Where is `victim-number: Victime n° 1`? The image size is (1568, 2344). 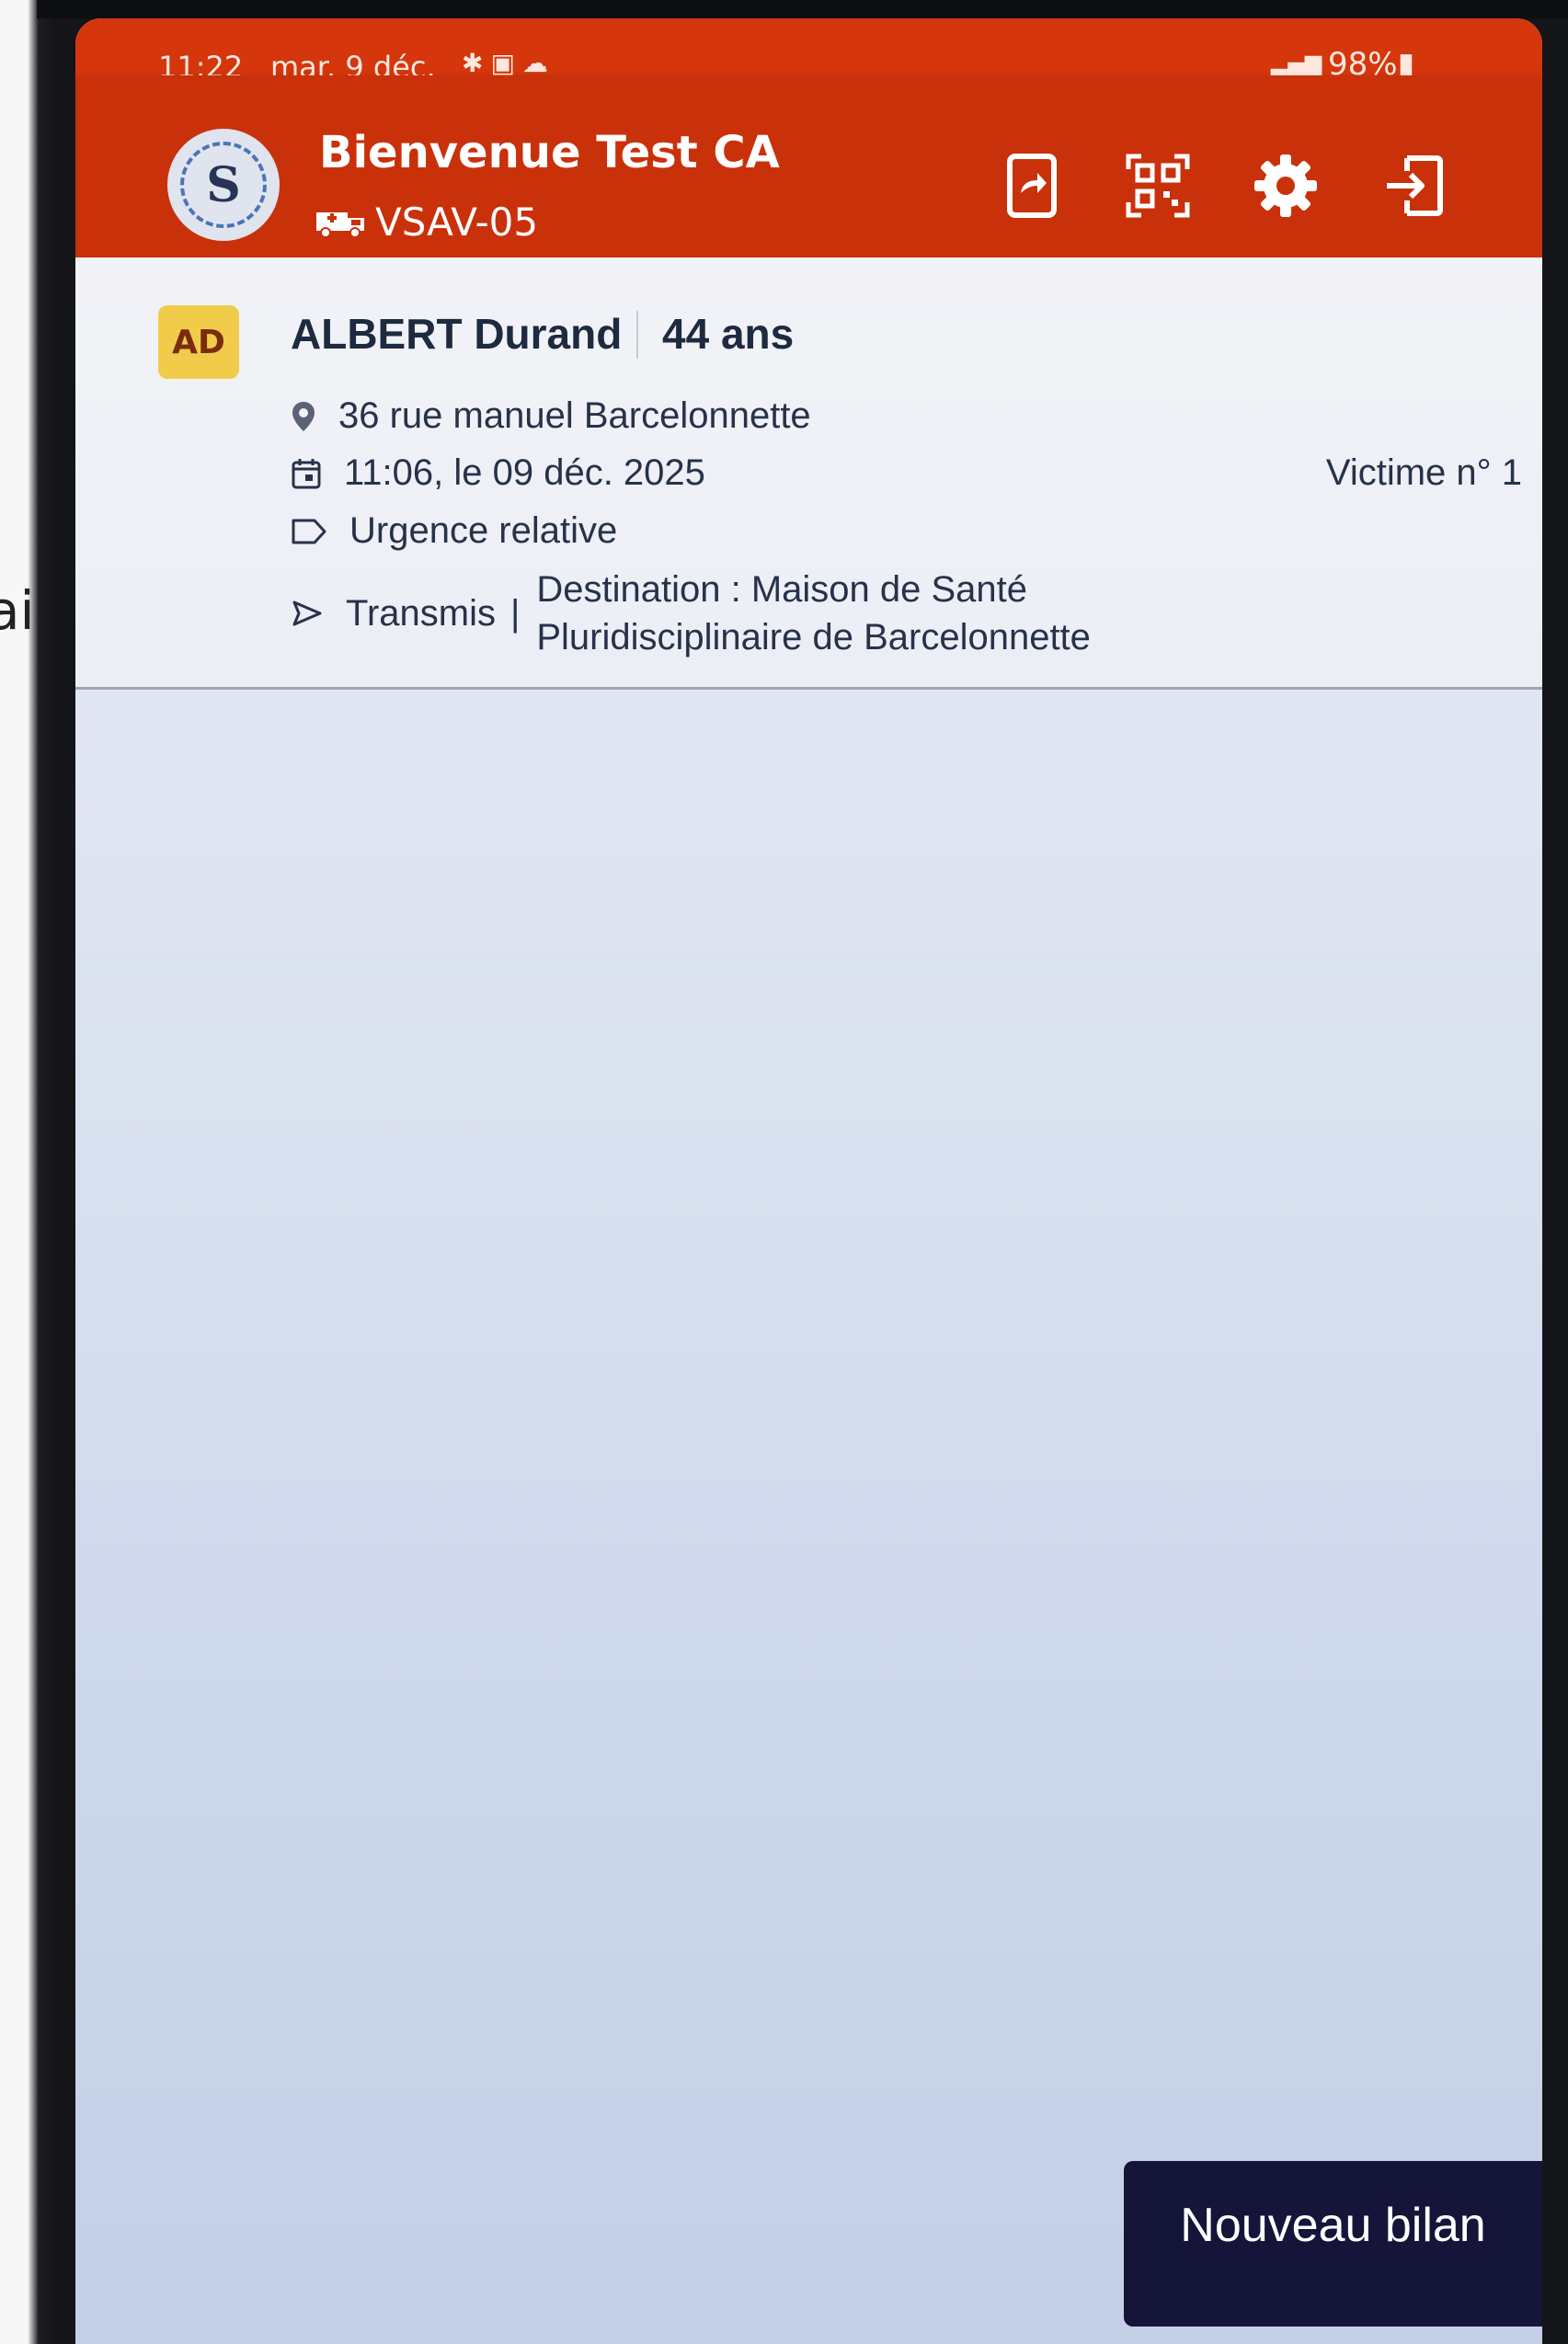
victim-number: Victime n° 1 is located at coordinates (1423, 473).